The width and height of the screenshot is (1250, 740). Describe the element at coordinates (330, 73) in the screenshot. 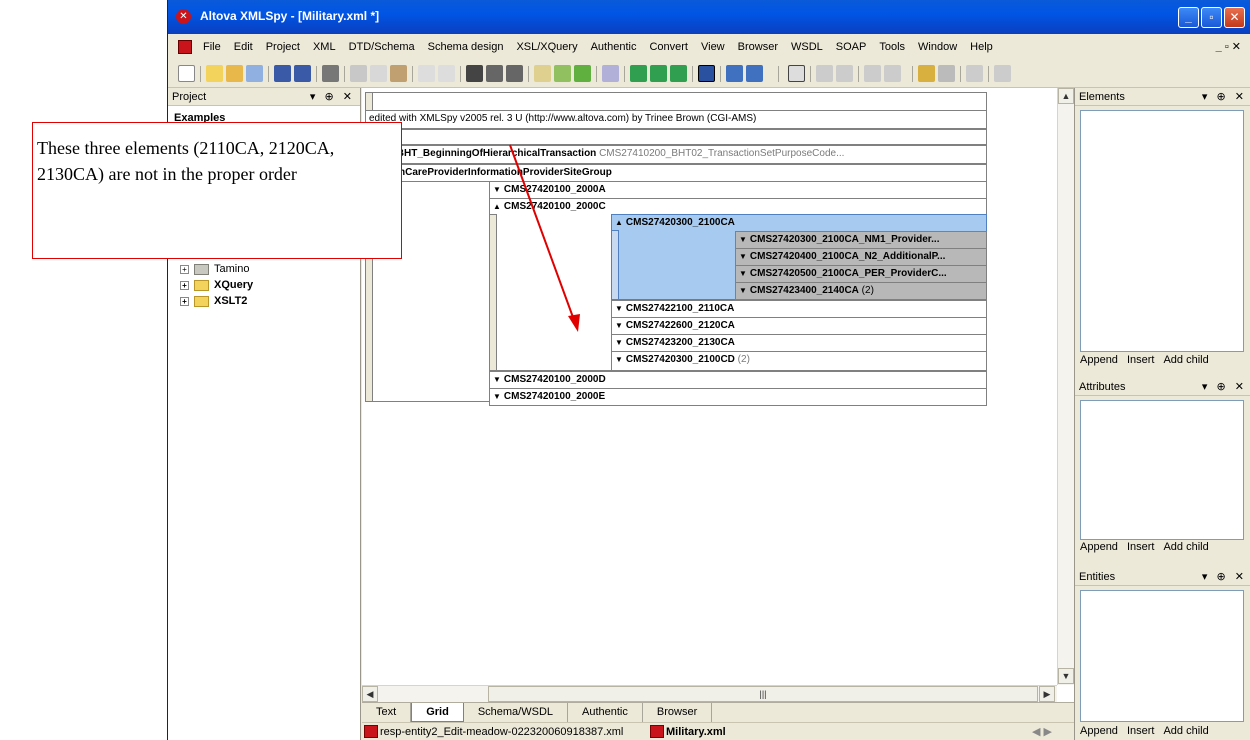

I see `print-icon` at that location.